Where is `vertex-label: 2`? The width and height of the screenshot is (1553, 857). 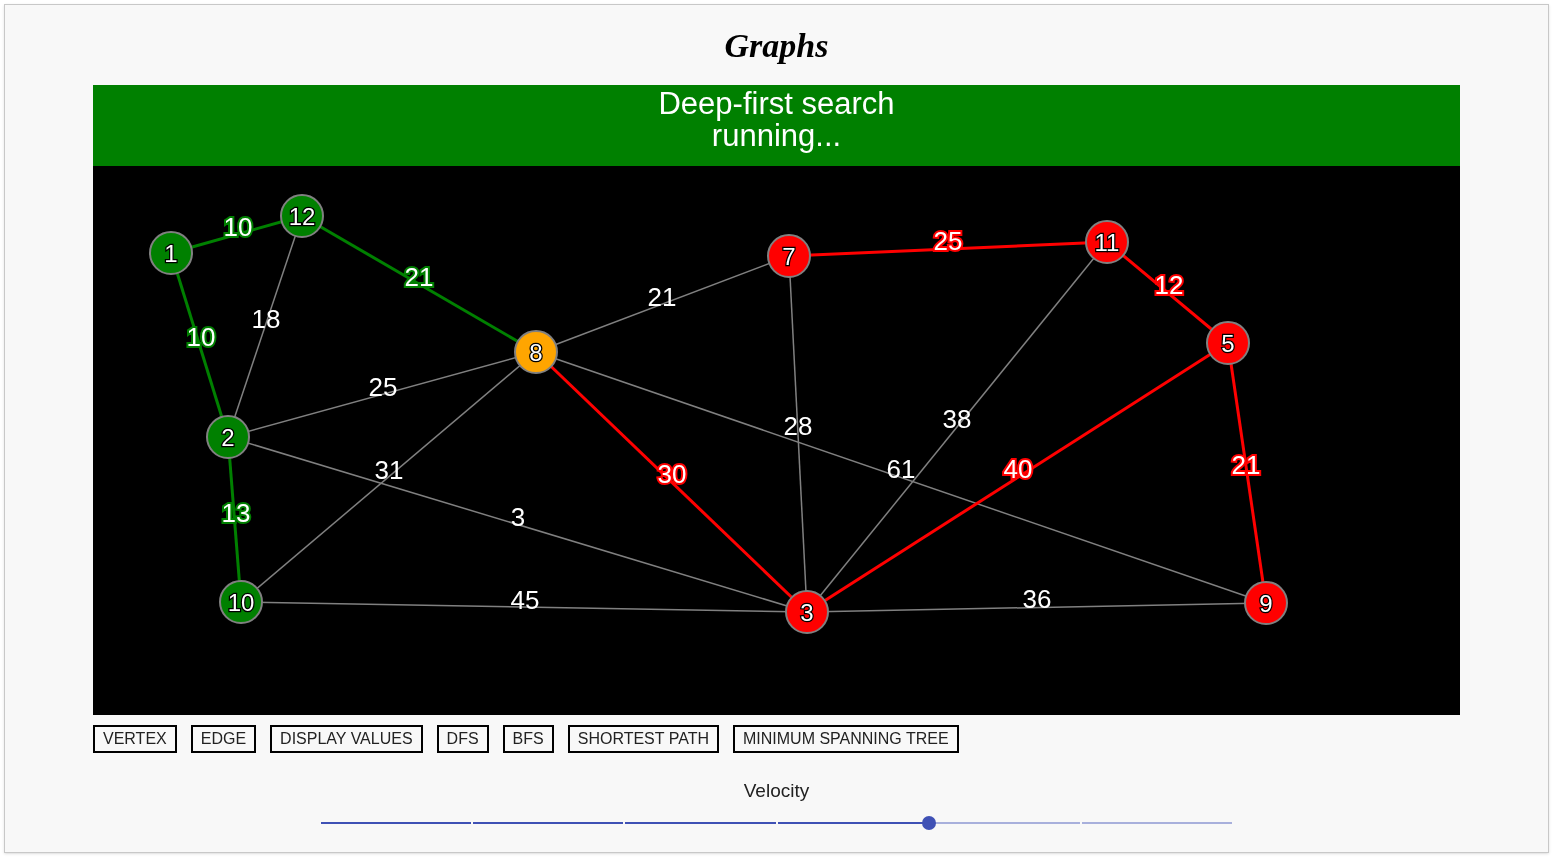
vertex-label: 2 is located at coordinates (228, 437).